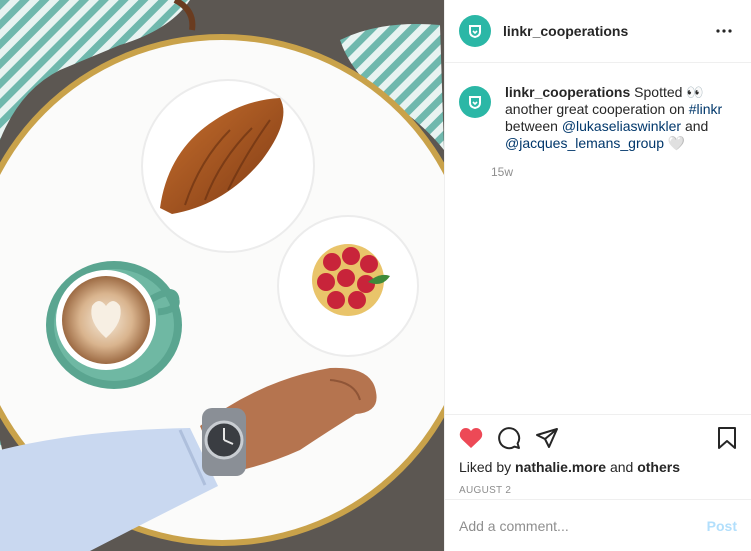 The width and height of the screenshot is (751, 551). I want to click on caption-avatar, so click(475, 102).